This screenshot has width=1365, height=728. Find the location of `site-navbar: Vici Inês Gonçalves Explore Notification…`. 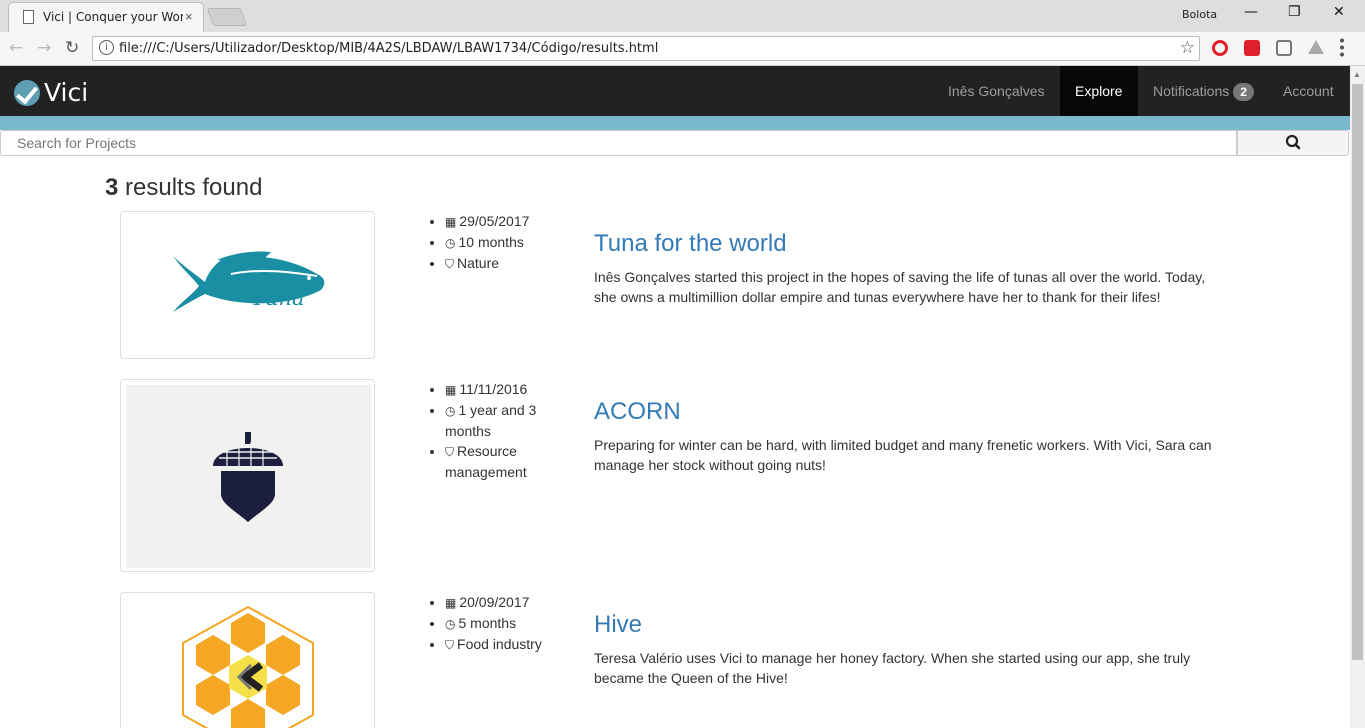

site-navbar: Vici Inês Gonçalves Explore Notification… is located at coordinates (675, 91).